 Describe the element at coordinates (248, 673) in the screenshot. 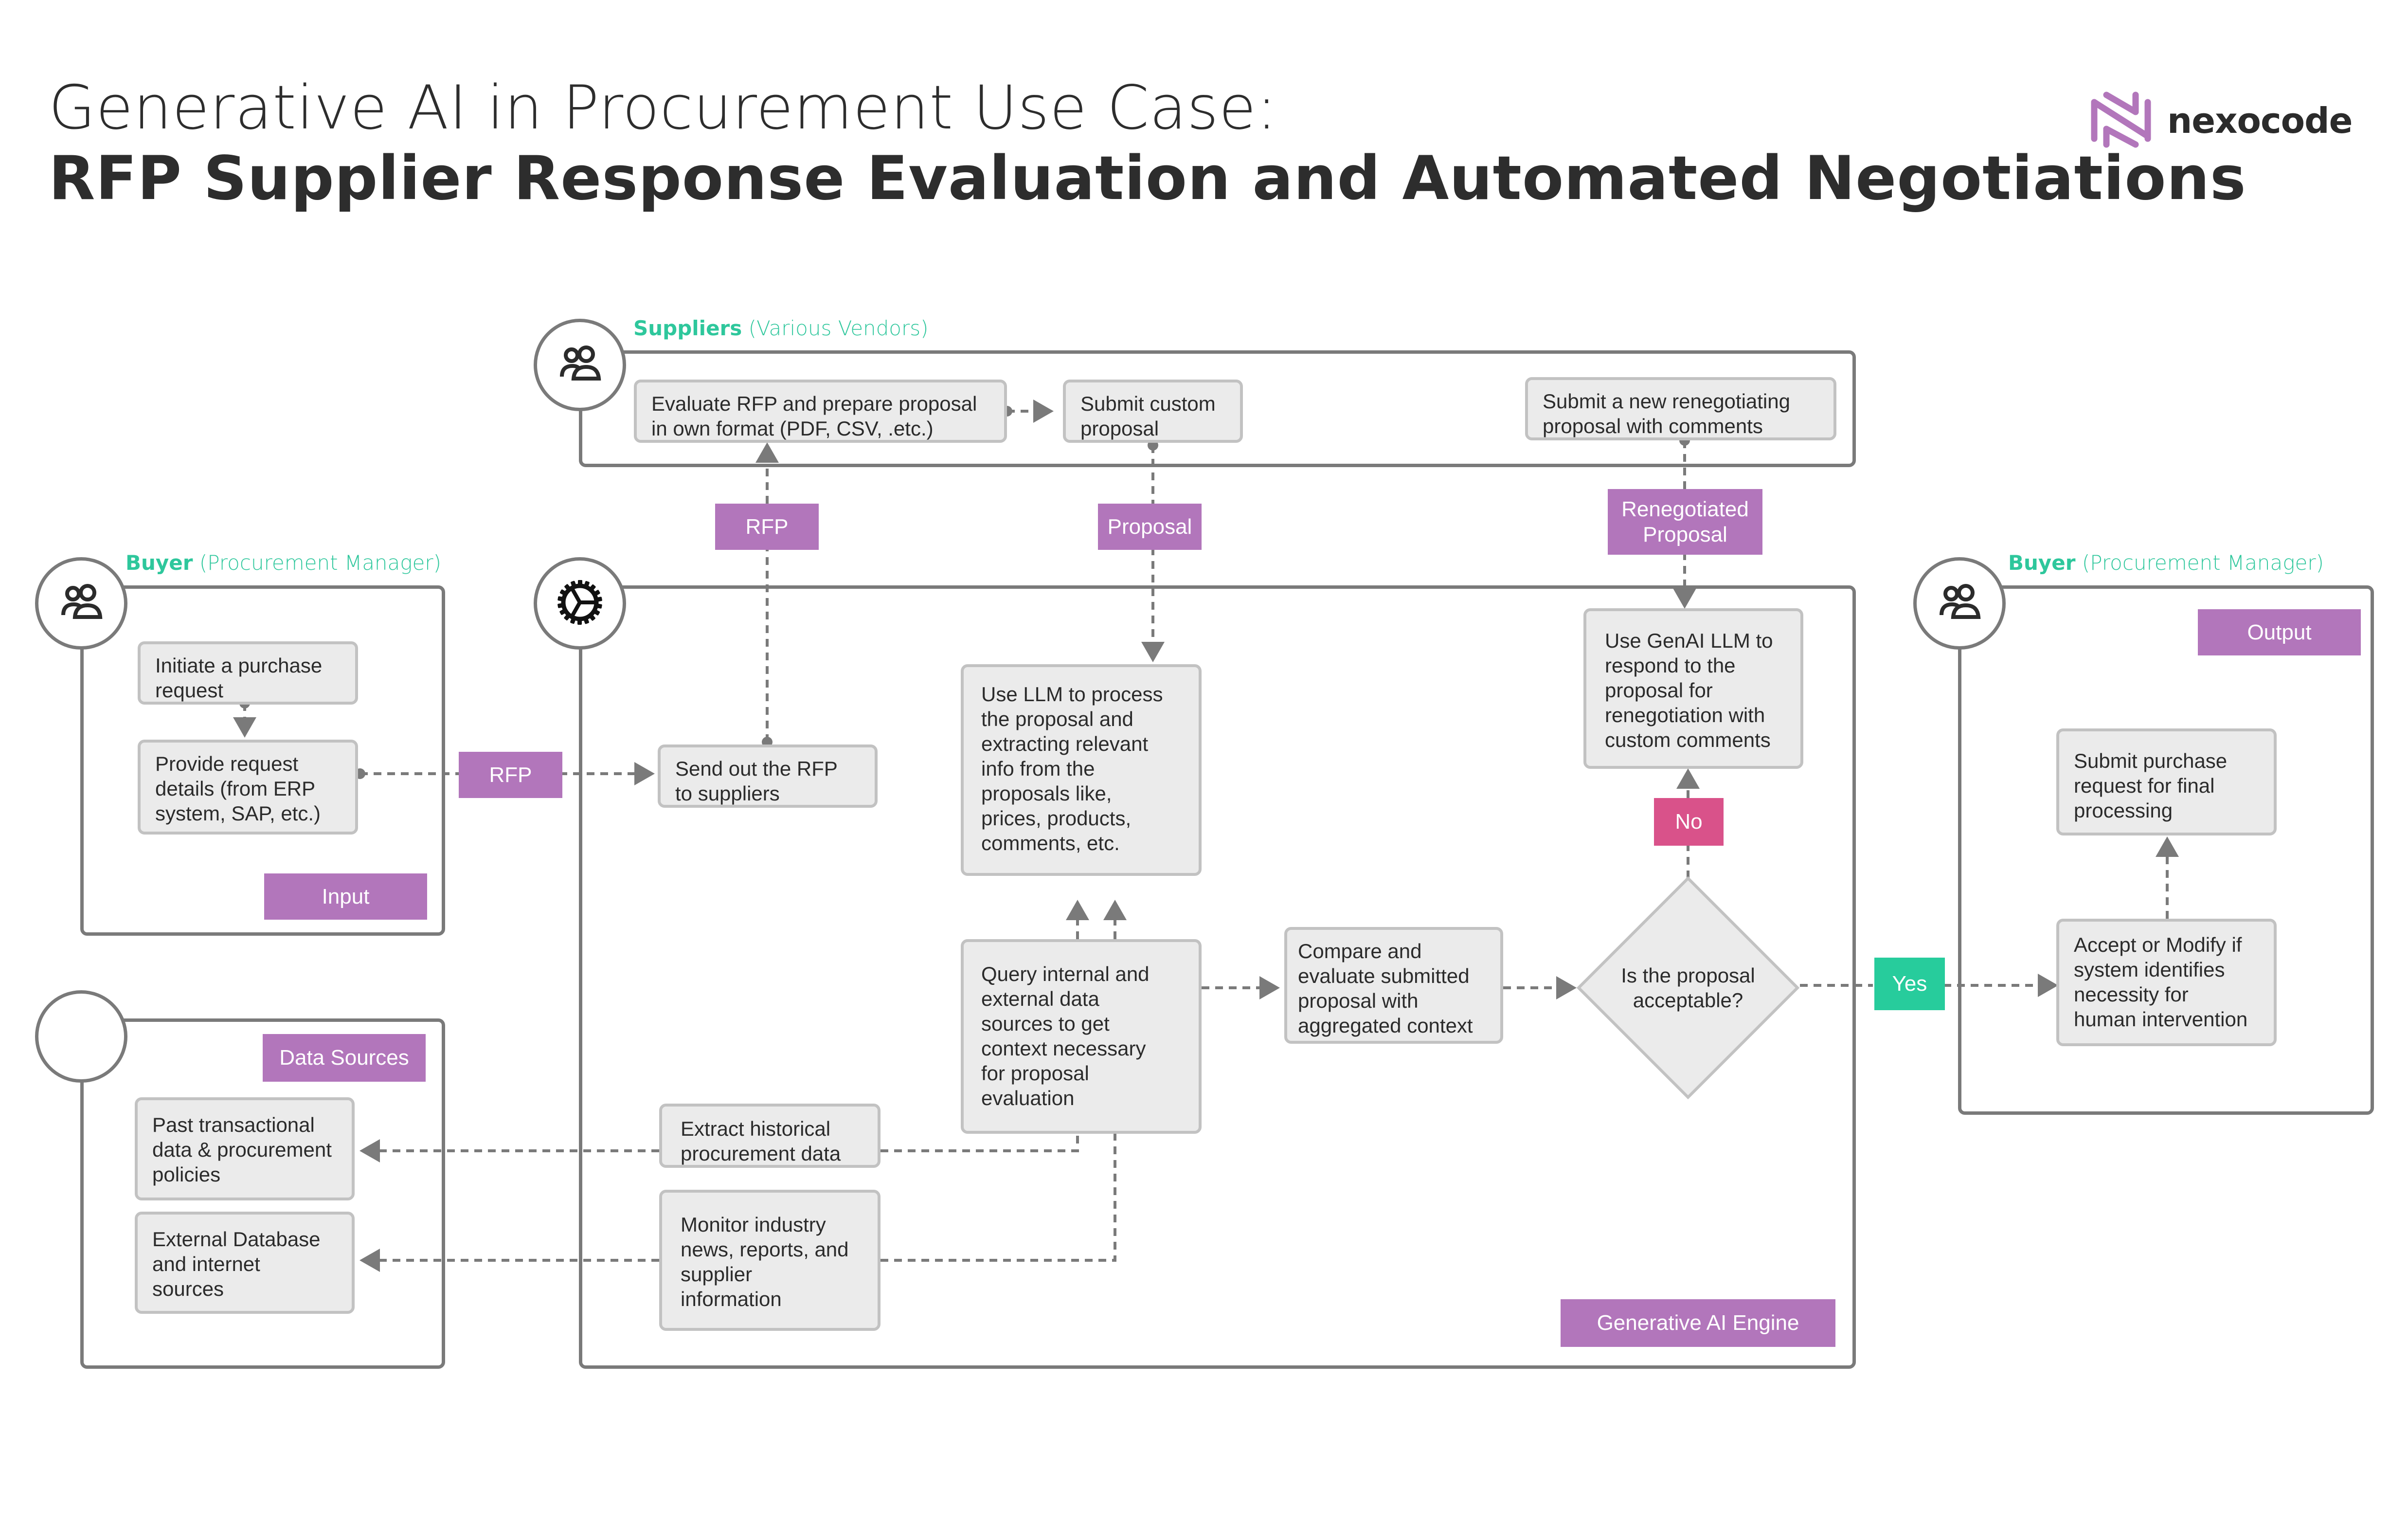

I see `node-initiate-purchase: Initiate a purchase request` at that location.